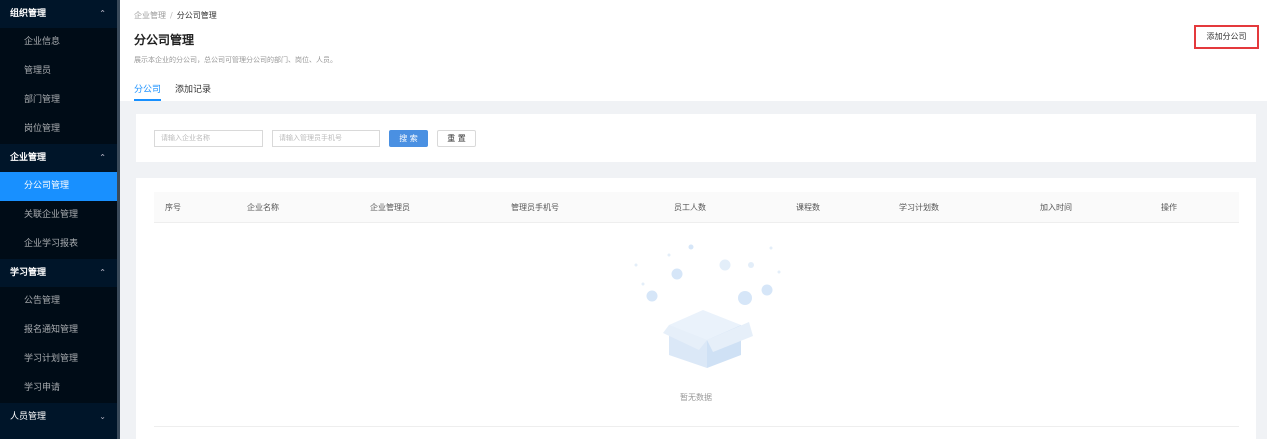 The width and height of the screenshot is (1267, 439). Describe the element at coordinates (60, 215) in the screenshot. I see `sidebar-item-linked-companies: 关联企业管理` at that location.